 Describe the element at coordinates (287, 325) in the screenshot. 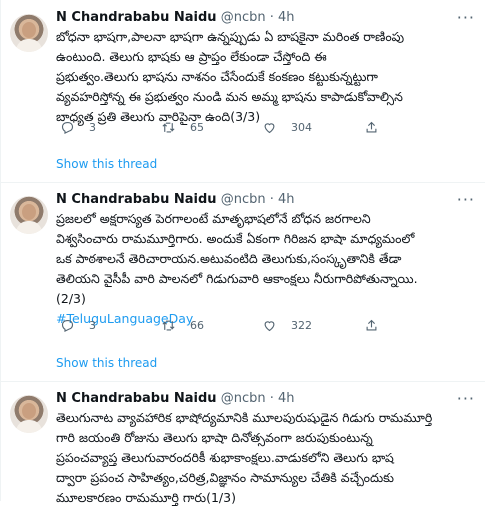

I see `like-button: 322` at that location.